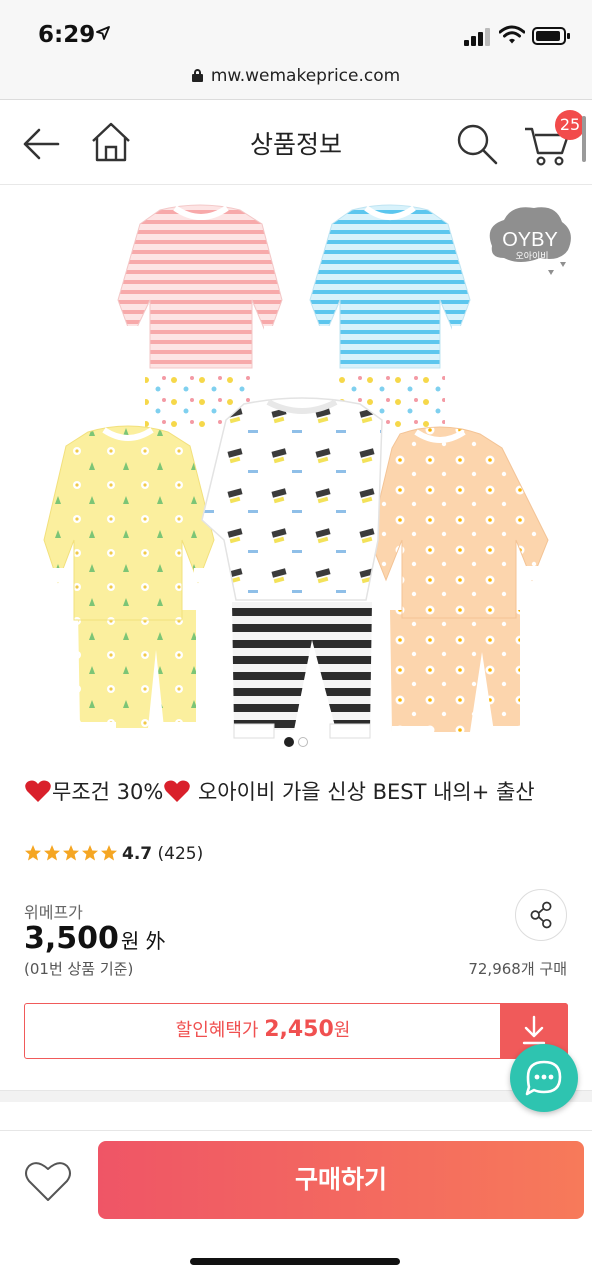  What do you see at coordinates (263, 1029) in the screenshot?
I see `discount-text: 할인혜택가 2,450원` at bounding box center [263, 1029].